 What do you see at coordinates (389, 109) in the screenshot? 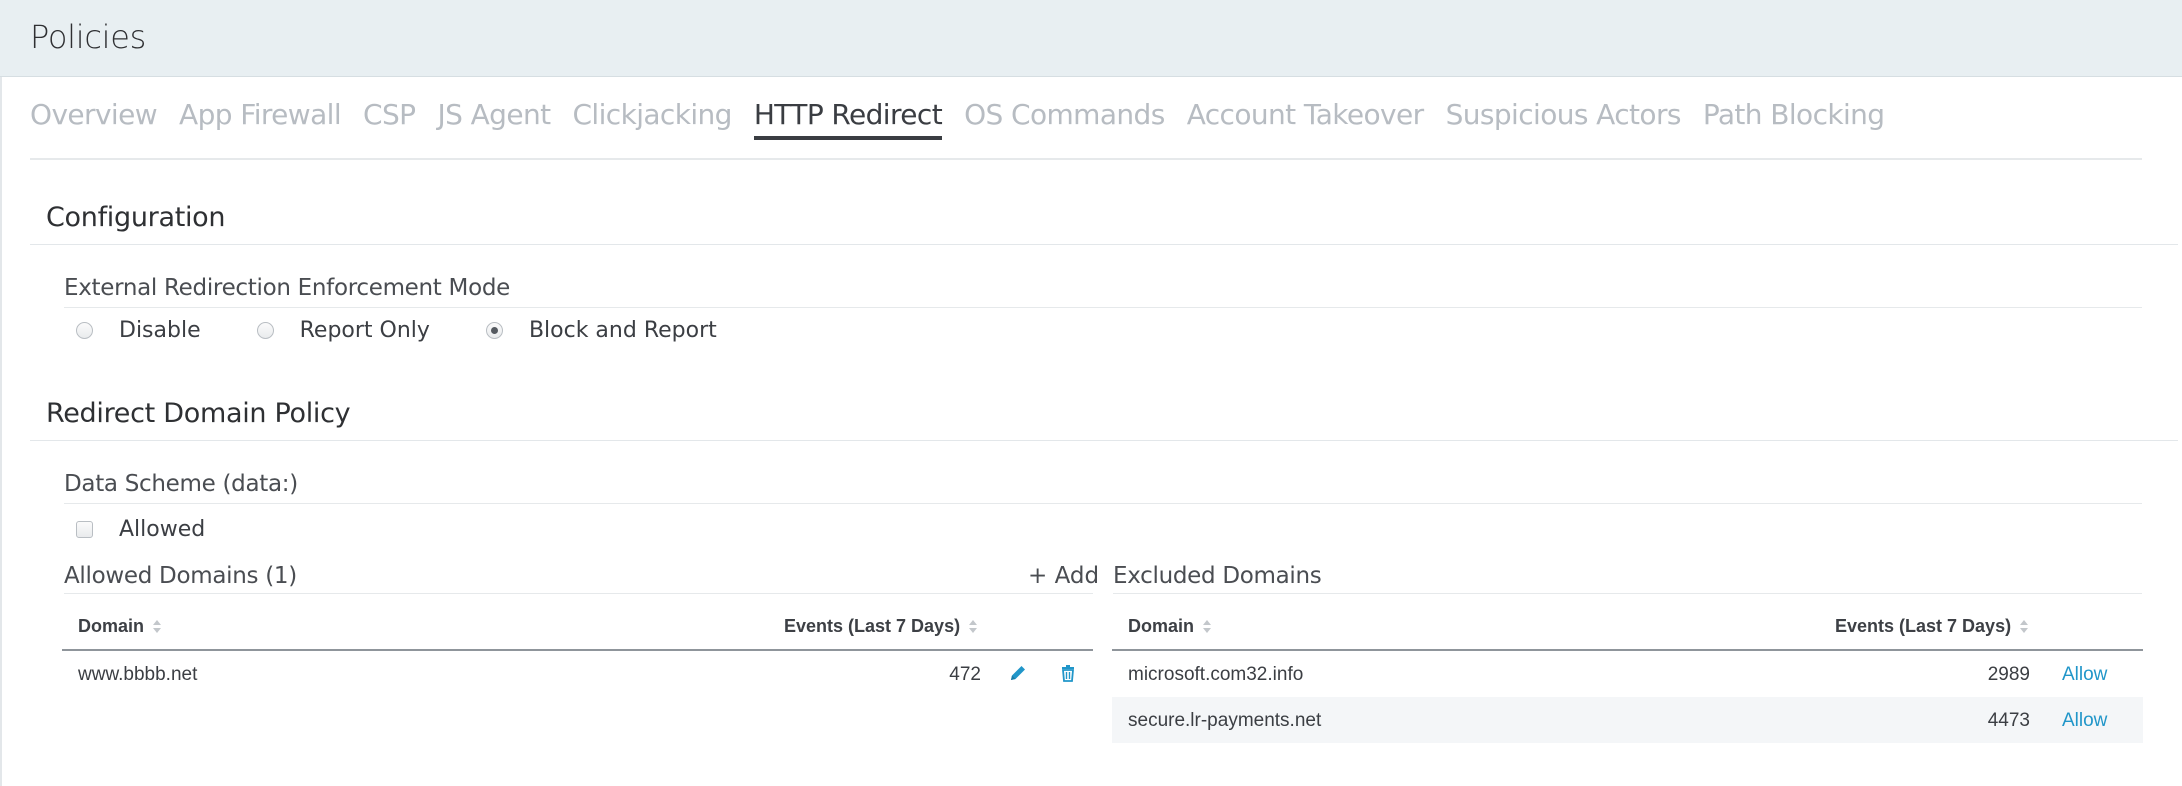
I see `tab-csp: CSP` at bounding box center [389, 109].